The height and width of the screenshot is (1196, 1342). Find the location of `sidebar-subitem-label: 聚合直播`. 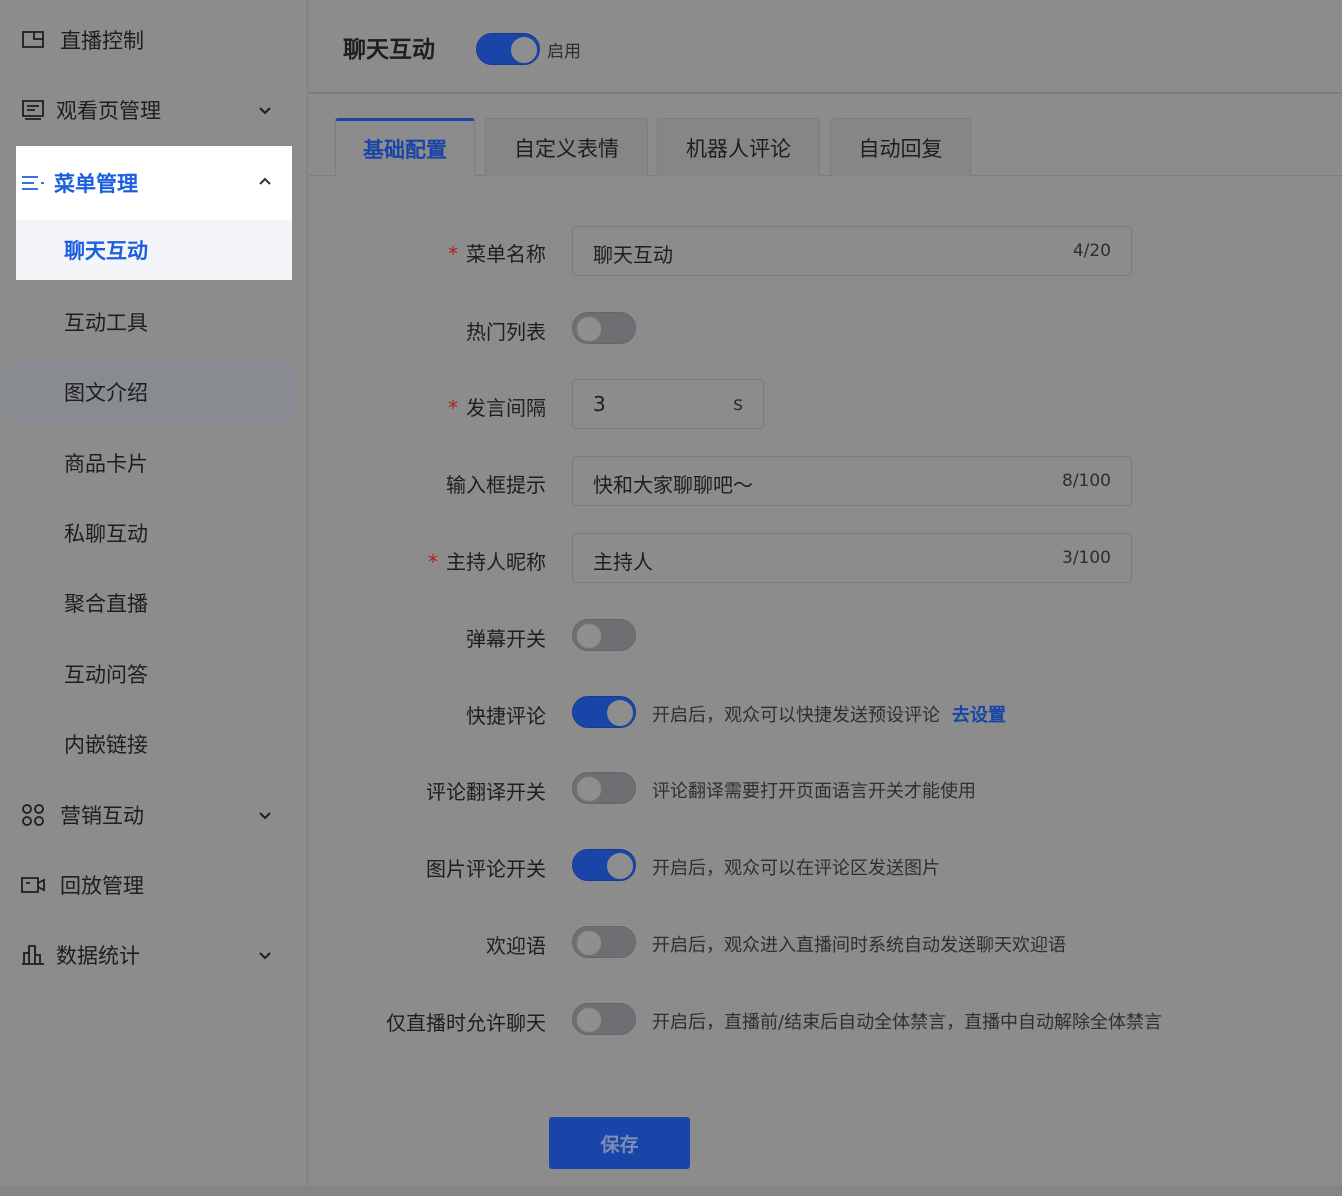

sidebar-subitem-label: 聚合直播 is located at coordinates (106, 604).